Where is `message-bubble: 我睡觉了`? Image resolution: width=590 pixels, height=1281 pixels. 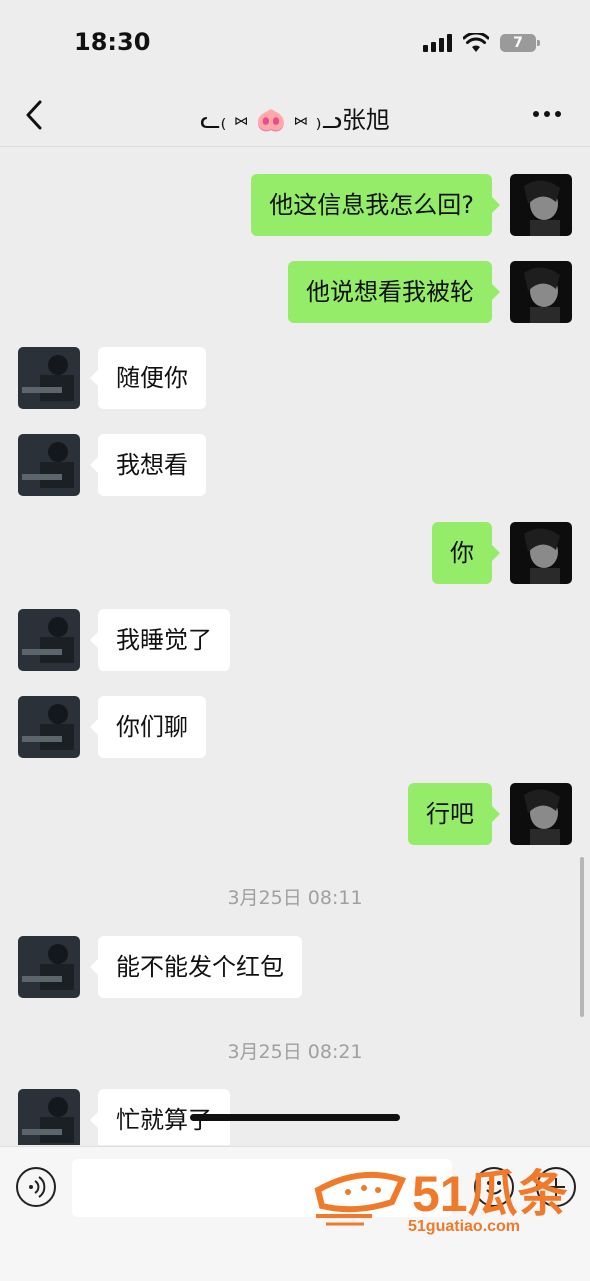 message-bubble: 我睡觉了 is located at coordinates (160, 640).